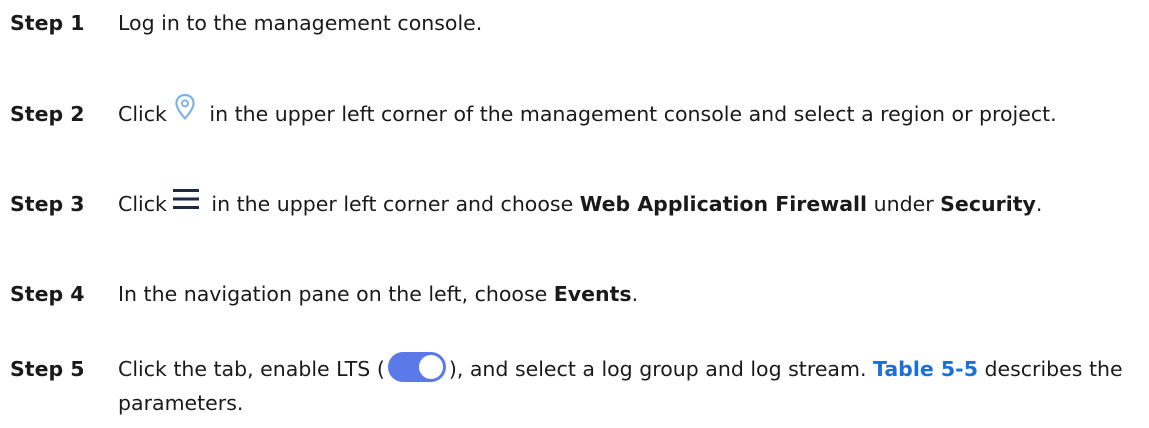  Describe the element at coordinates (300, 23) in the screenshot. I see `step-text: Log in to the management console.` at that location.